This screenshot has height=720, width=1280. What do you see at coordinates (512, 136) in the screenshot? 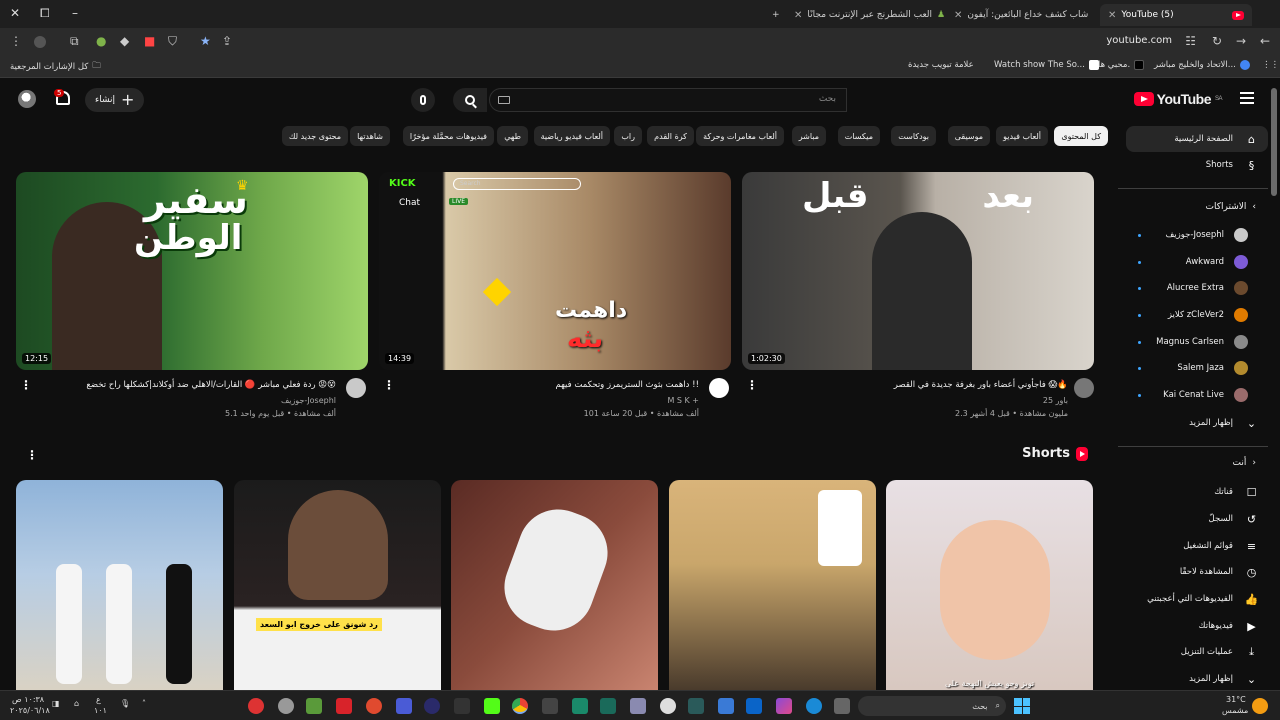
I see `chip: طهي` at bounding box center [512, 136].